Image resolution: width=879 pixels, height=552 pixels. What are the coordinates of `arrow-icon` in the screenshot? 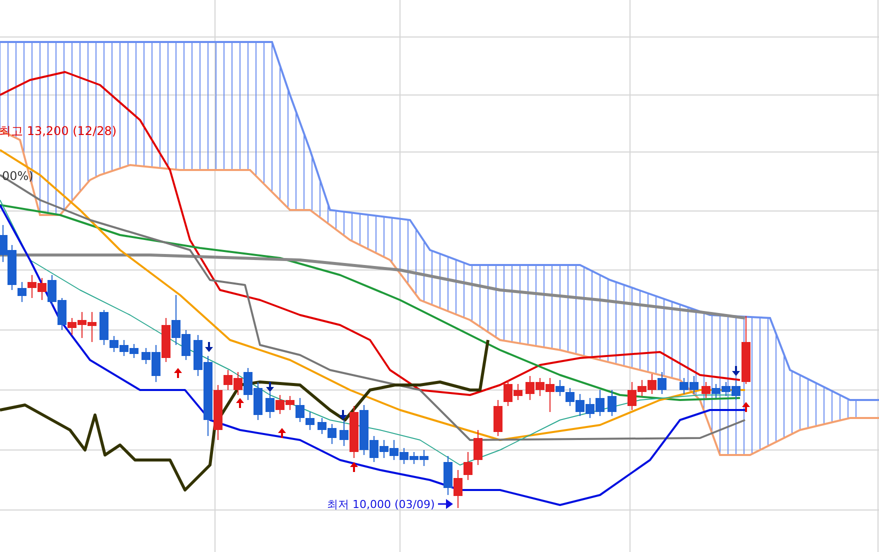 It's located at (445, 504).